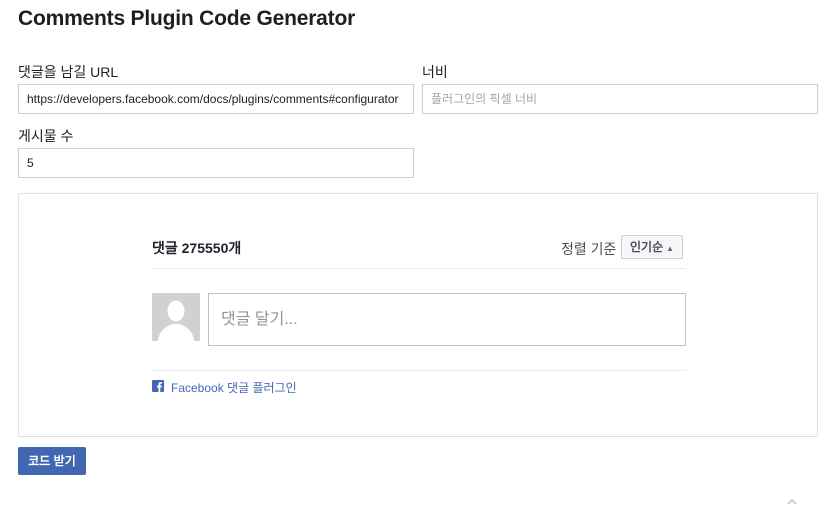  What do you see at coordinates (216, 99) in the screenshot?
I see `url-input` at bounding box center [216, 99].